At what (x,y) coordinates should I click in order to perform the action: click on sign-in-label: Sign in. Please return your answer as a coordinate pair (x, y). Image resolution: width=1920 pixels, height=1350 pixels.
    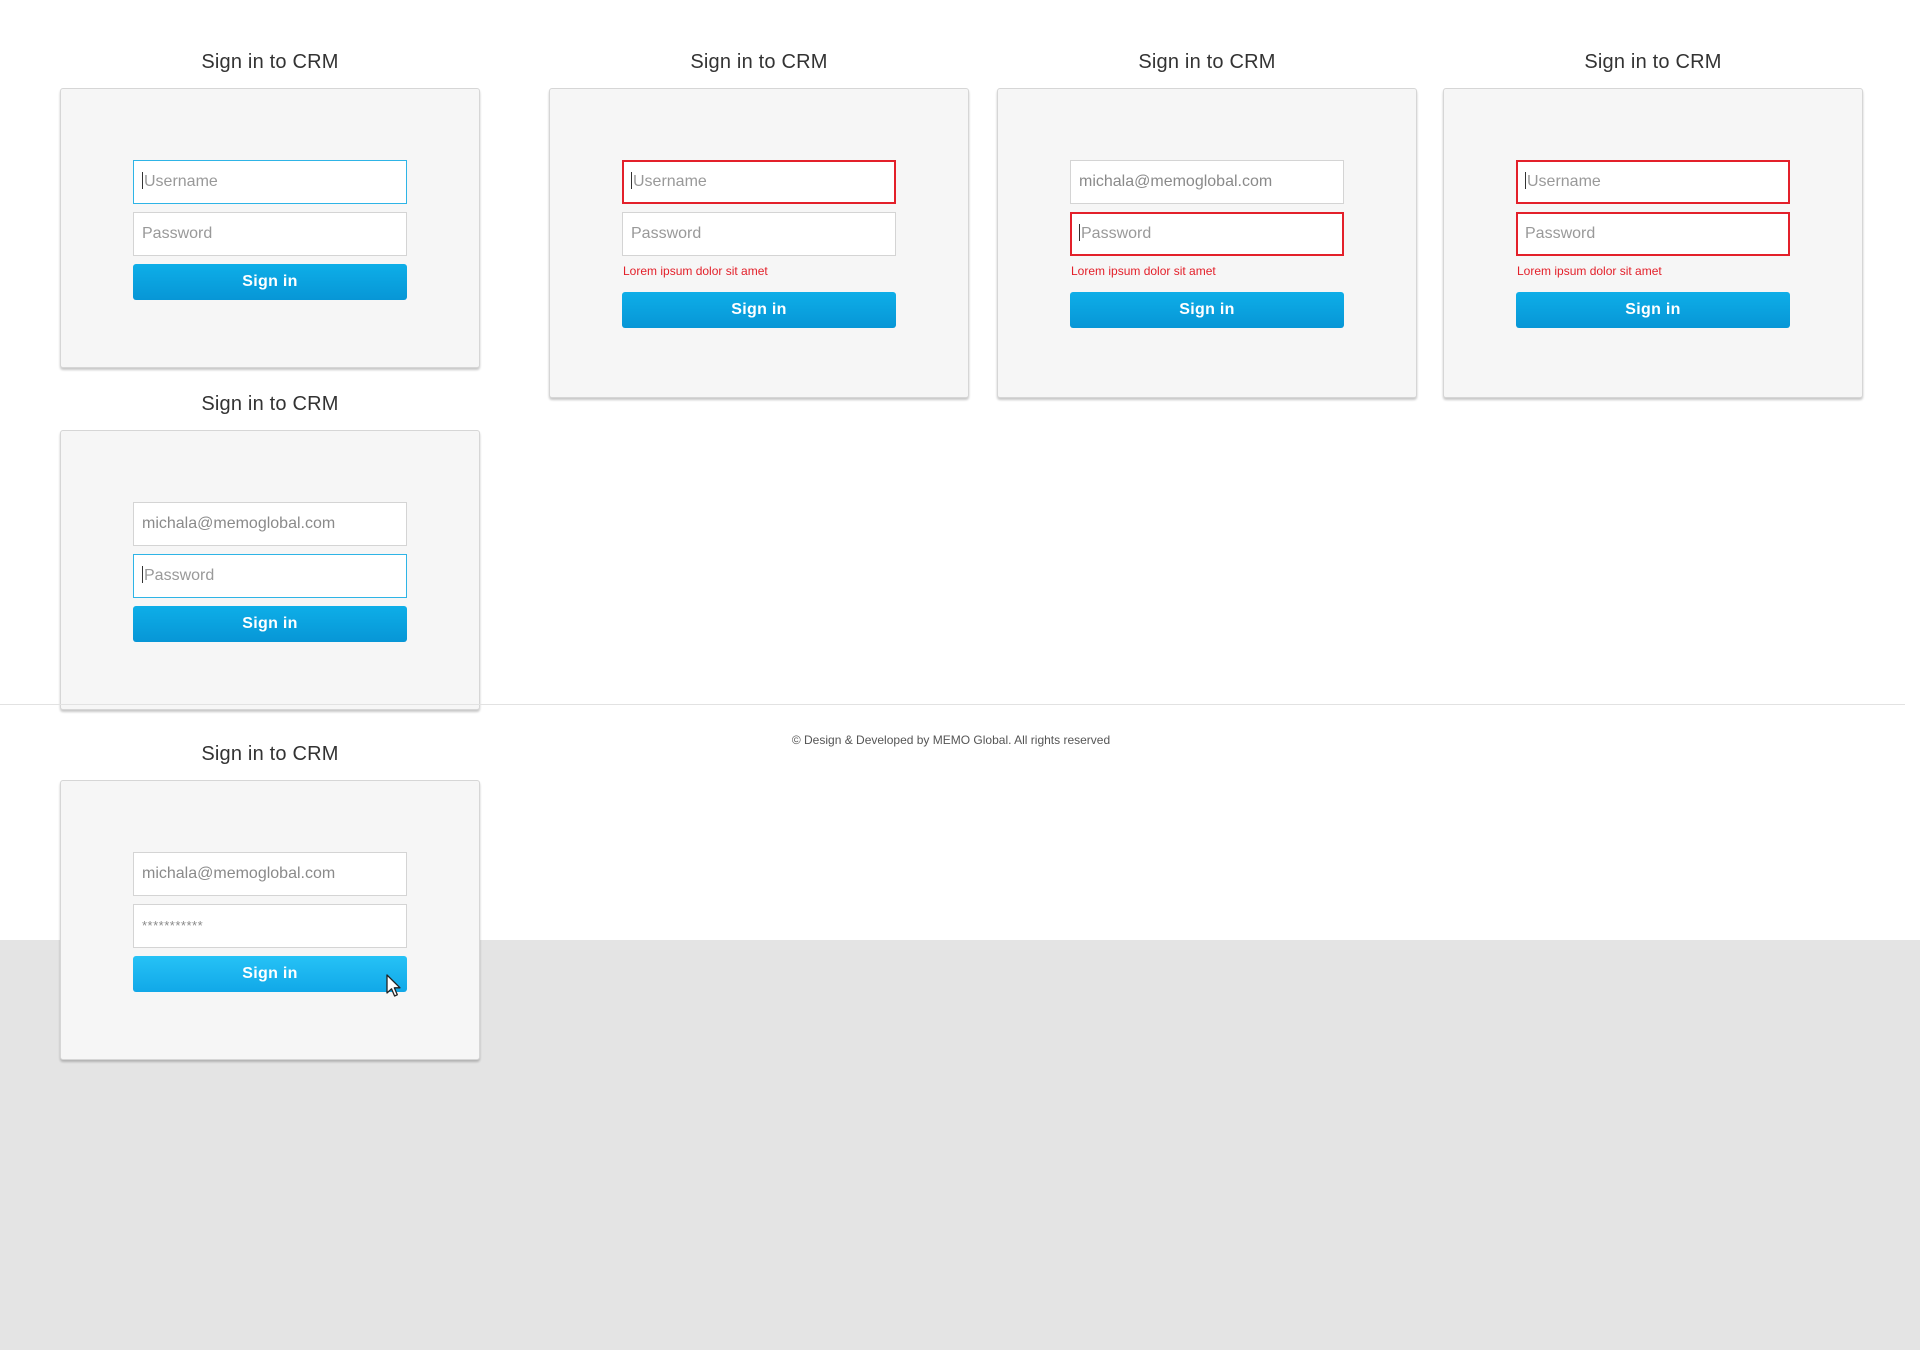
    Looking at the image, I should click on (270, 973).